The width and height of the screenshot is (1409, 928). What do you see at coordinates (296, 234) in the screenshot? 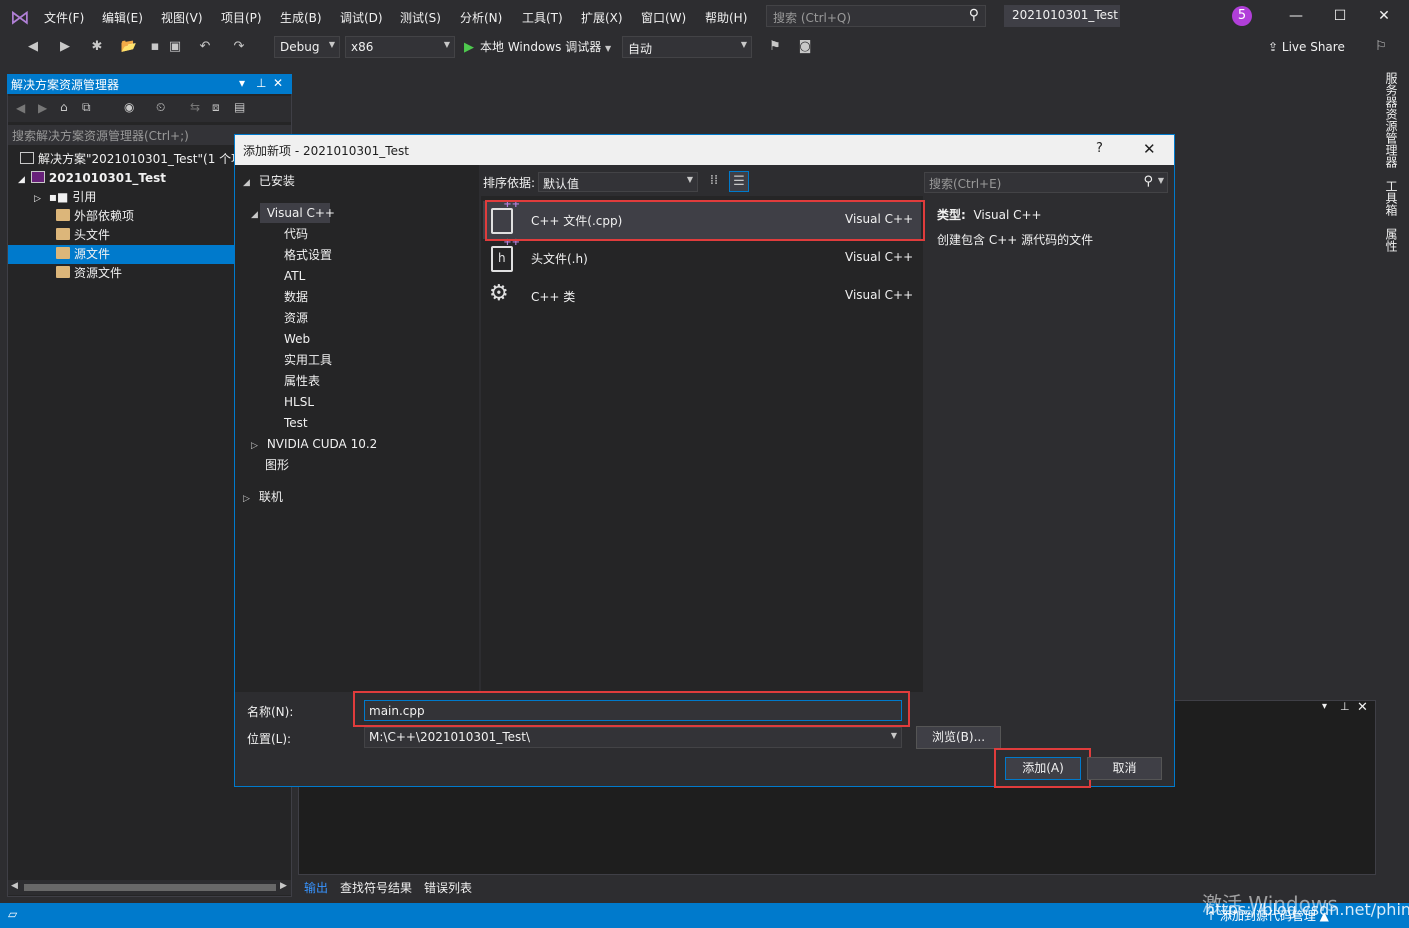
I see `tree-code: 代码` at bounding box center [296, 234].